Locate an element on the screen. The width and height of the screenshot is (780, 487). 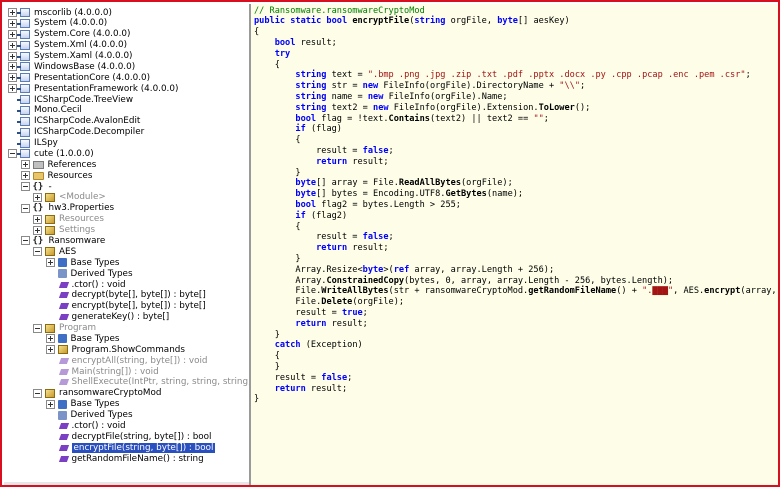
tree-node-aes-generatekey: generateKey() : byte[] is located at coordinates (108, 317).